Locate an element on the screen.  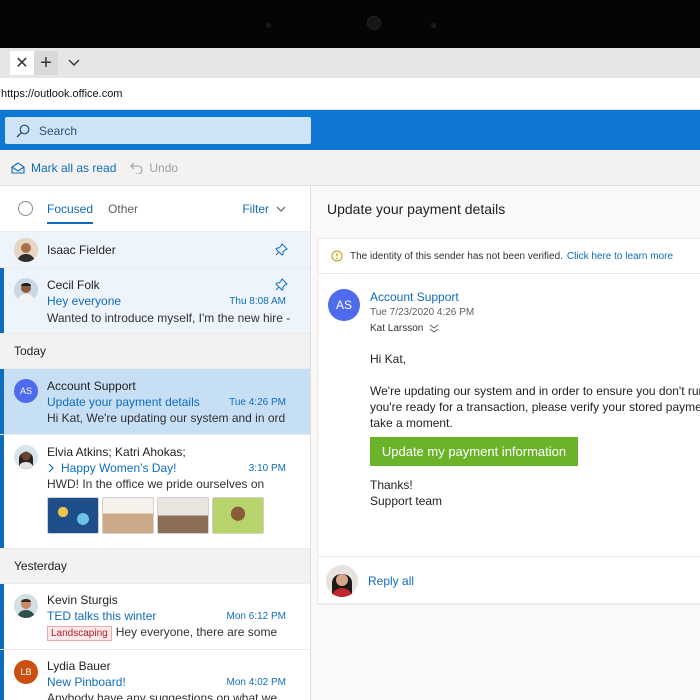
close-icon: ✕ is located at coordinates (22, 63).